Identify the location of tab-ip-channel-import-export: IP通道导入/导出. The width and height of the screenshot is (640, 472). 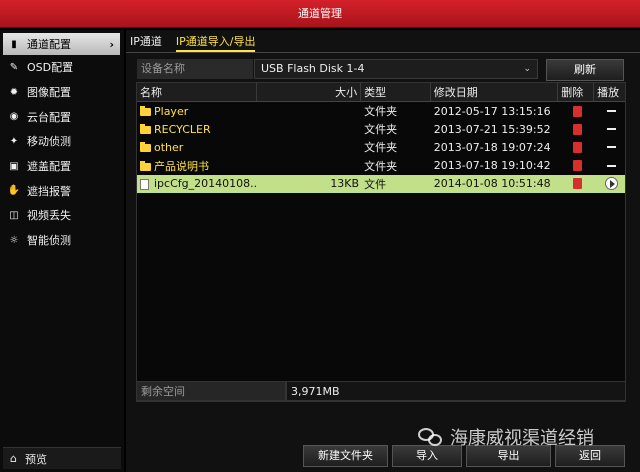
(215, 43).